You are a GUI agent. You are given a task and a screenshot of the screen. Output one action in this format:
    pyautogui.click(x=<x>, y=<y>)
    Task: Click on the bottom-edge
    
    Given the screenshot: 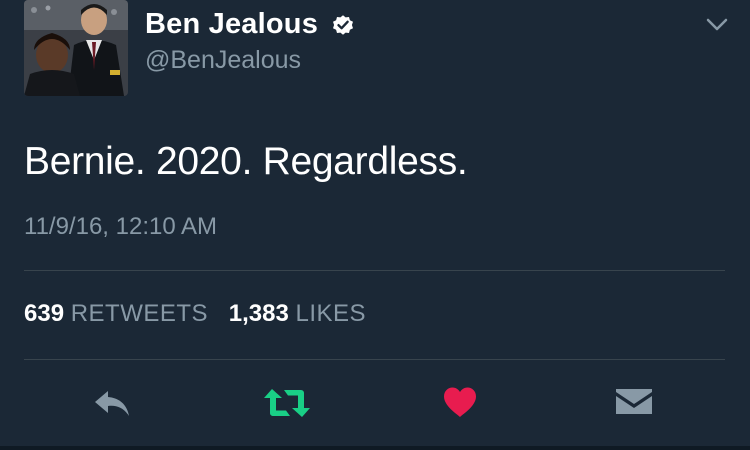 What is the action you would take?
    pyautogui.click(x=375, y=448)
    